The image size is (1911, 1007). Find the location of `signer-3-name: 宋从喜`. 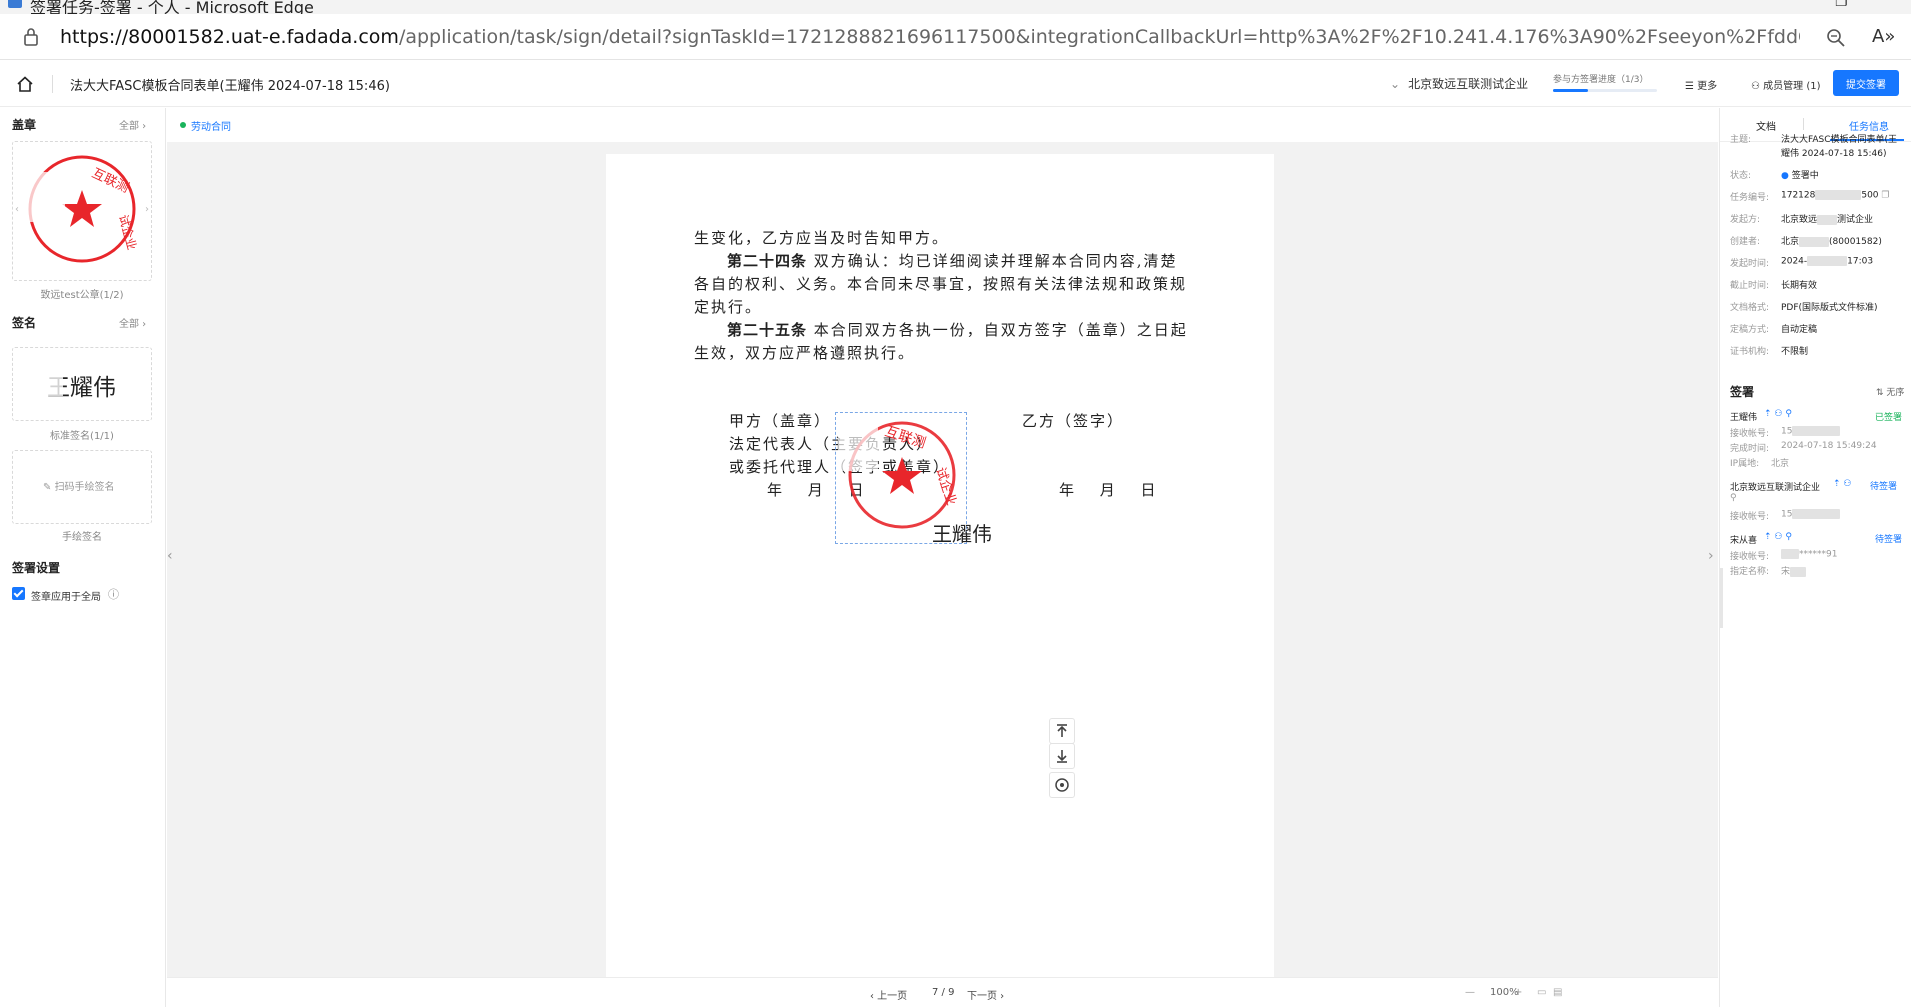

signer-3-name: 宋从喜 is located at coordinates (1744, 541).